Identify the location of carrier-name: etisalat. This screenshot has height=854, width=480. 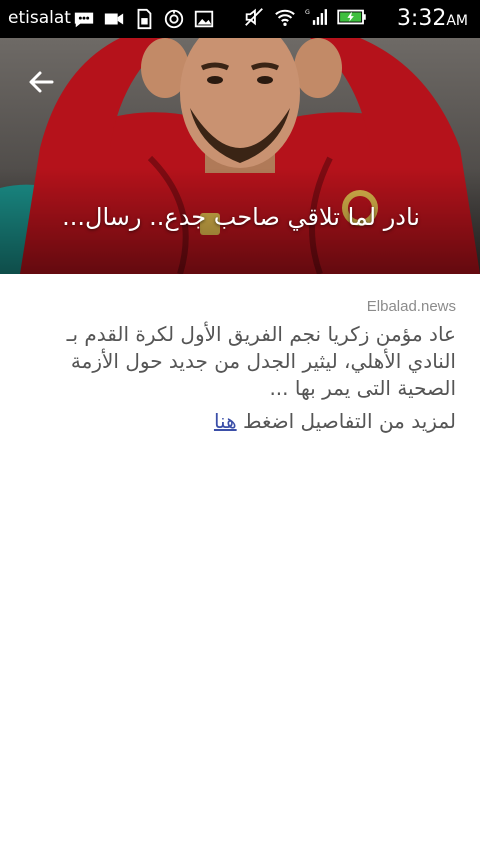
(39, 18).